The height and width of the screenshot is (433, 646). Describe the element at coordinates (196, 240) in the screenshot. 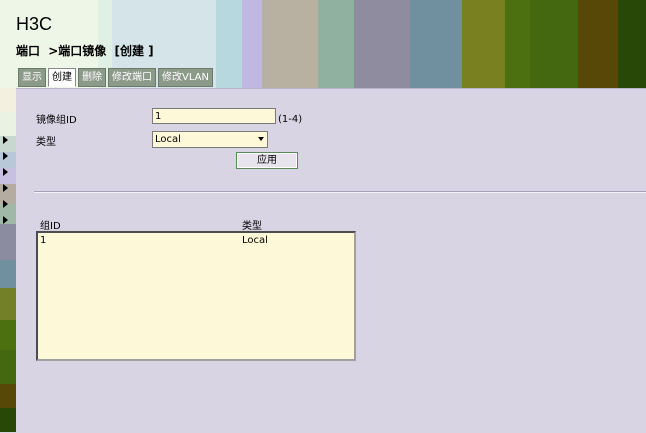

I see `list-item: 1 Local` at that location.